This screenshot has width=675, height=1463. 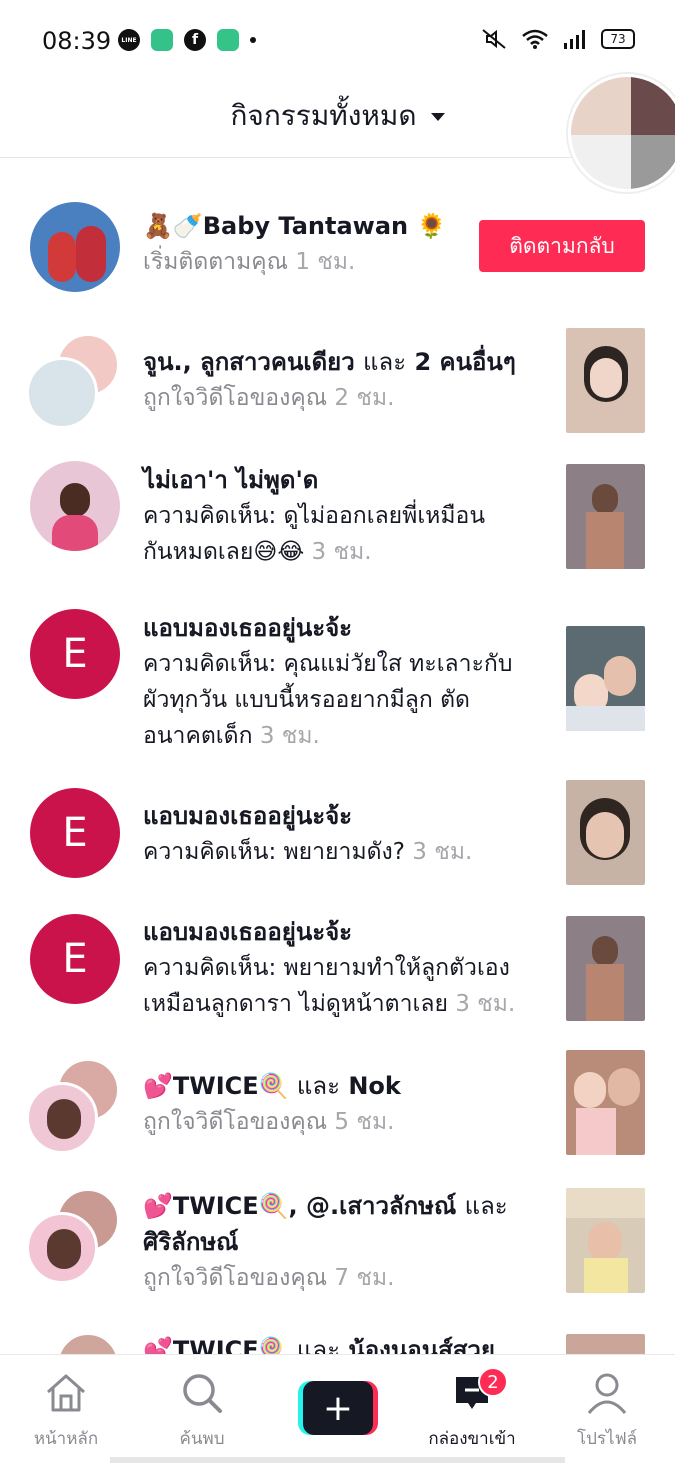 I want to click on nav-home: หน้าหลัก, so click(x=66, y=1411).